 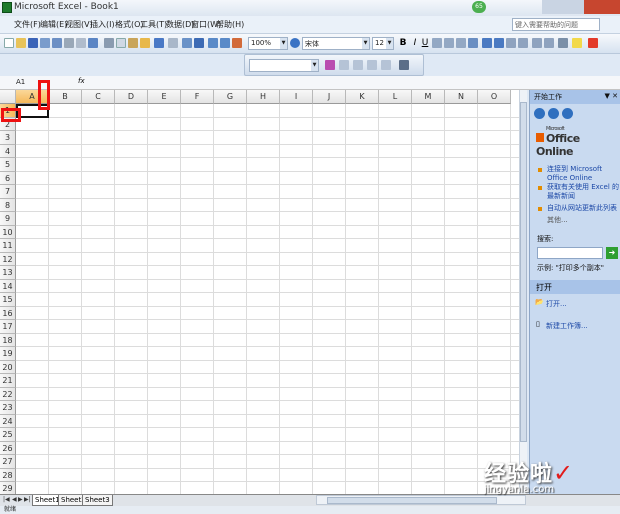 What do you see at coordinates (563, 43) in the screenshot?
I see `borders-icon` at bounding box center [563, 43].